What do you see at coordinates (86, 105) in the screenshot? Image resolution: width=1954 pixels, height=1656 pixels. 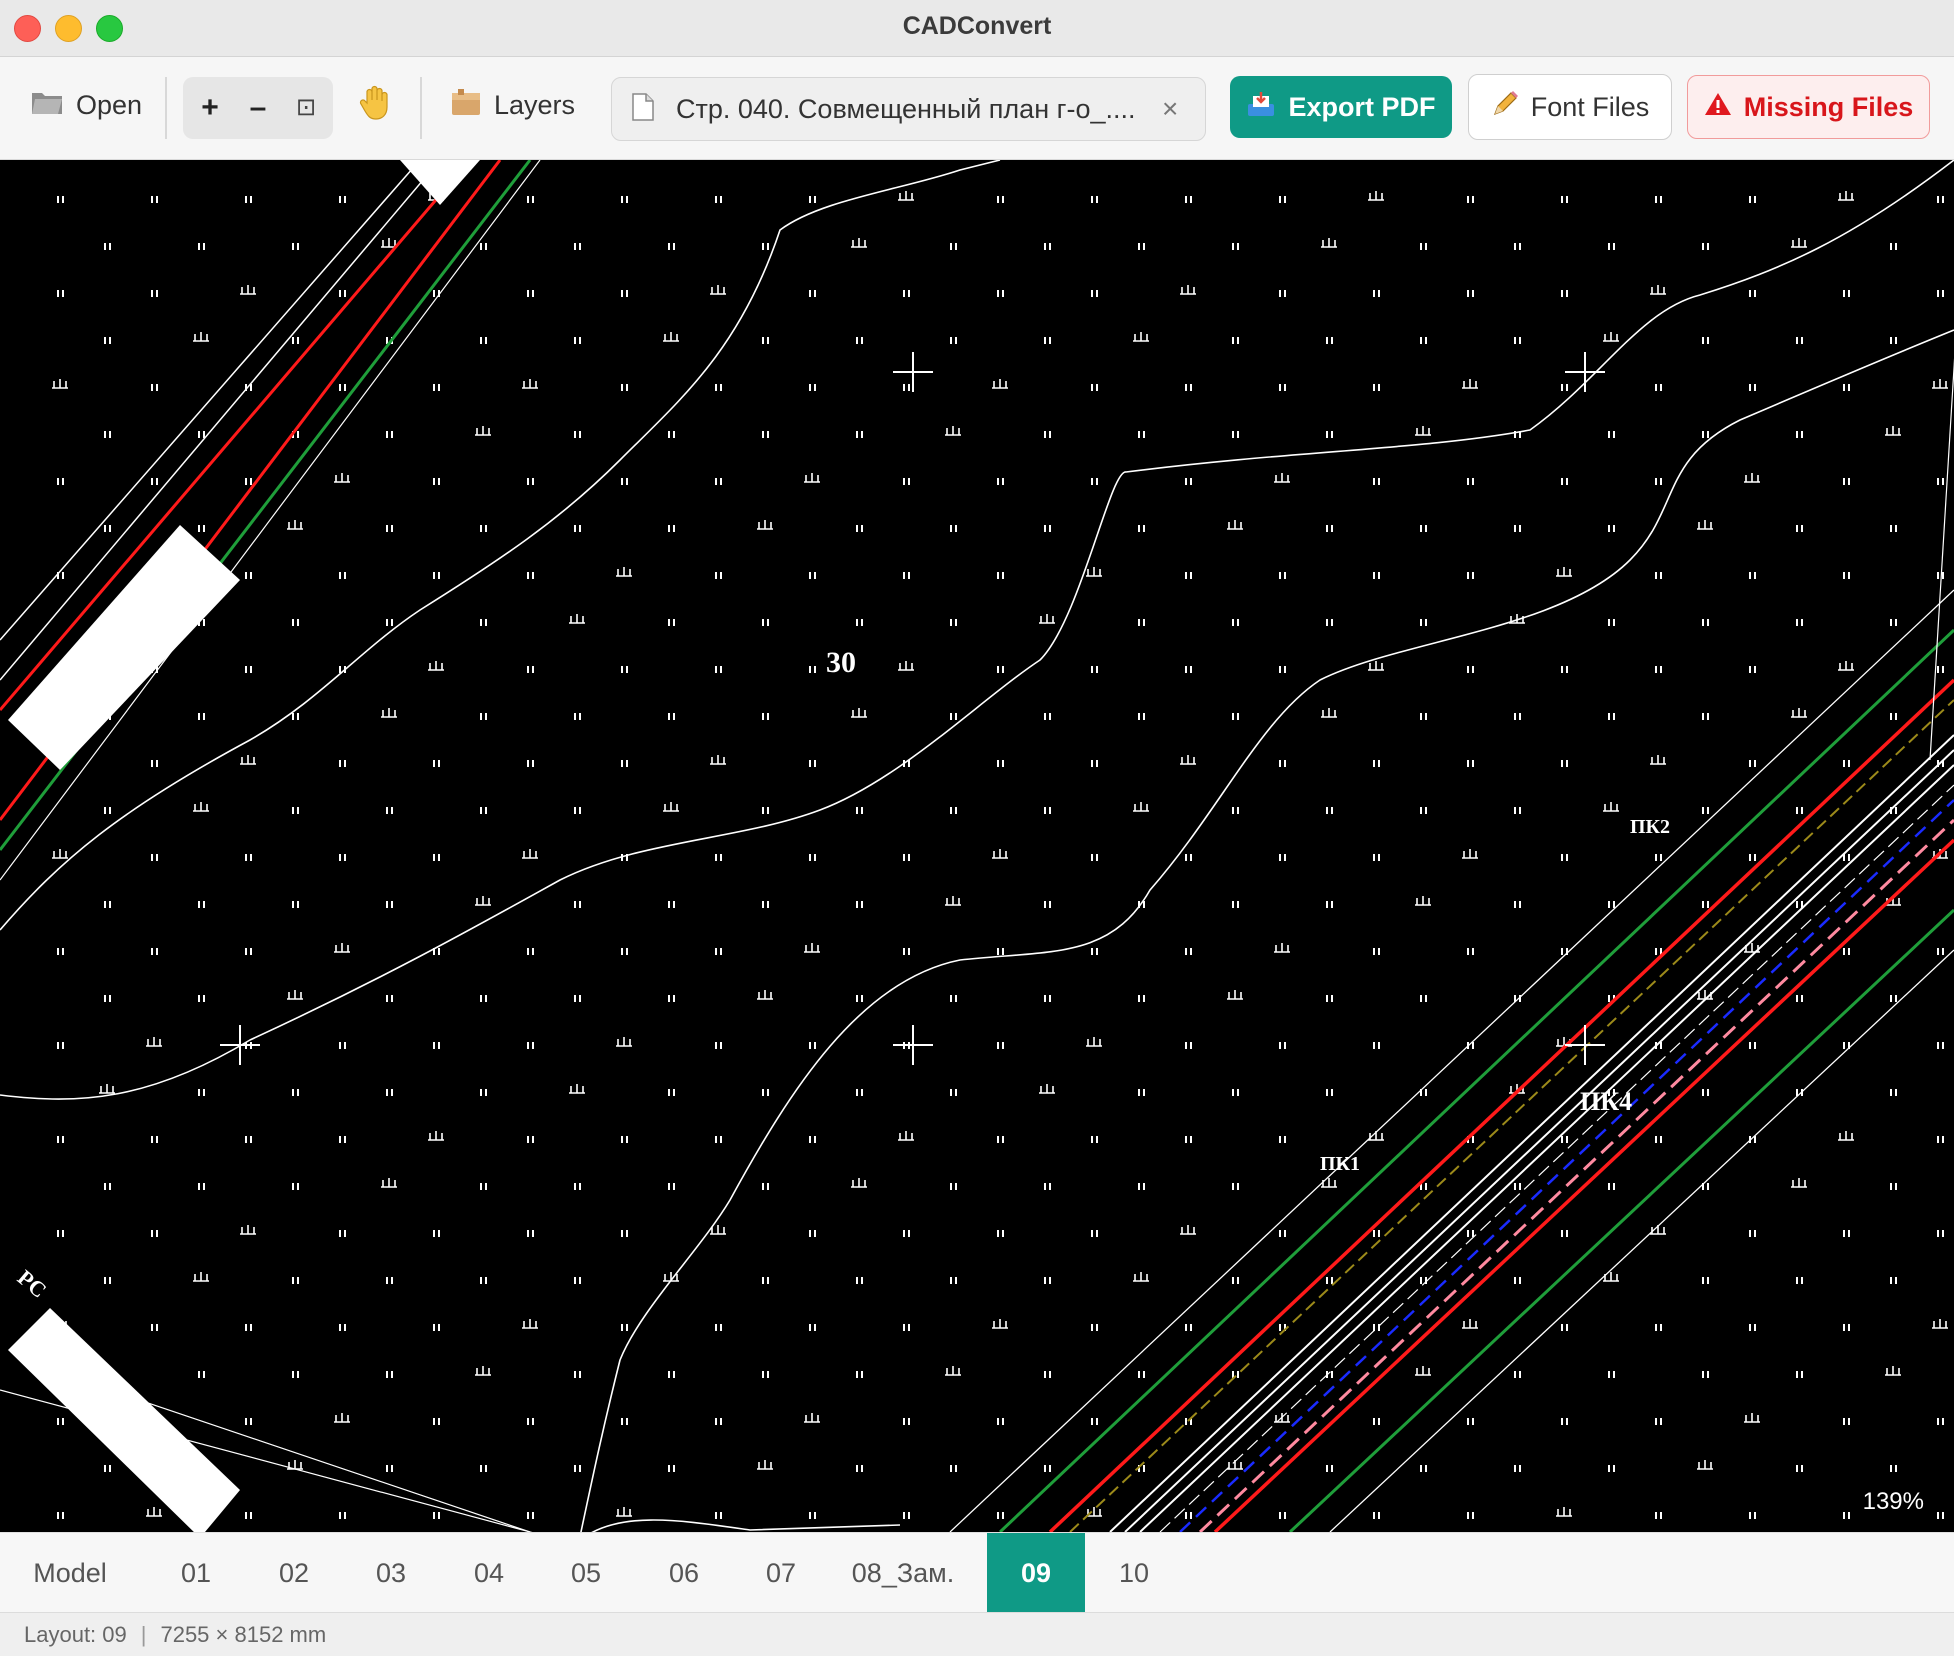 I see `open-button: Open` at bounding box center [86, 105].